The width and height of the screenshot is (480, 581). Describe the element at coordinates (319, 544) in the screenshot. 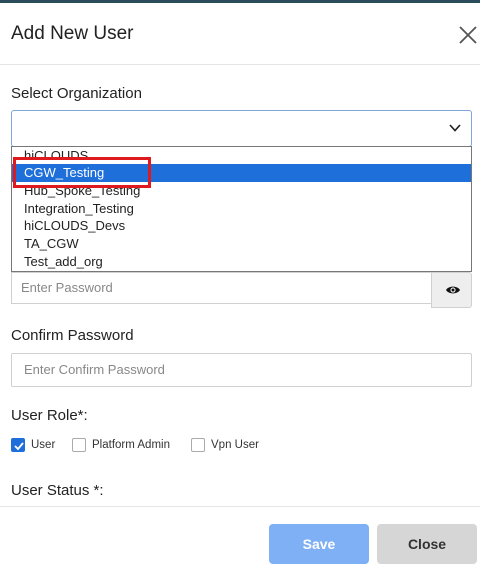

I see `save-button: Save` at that location.